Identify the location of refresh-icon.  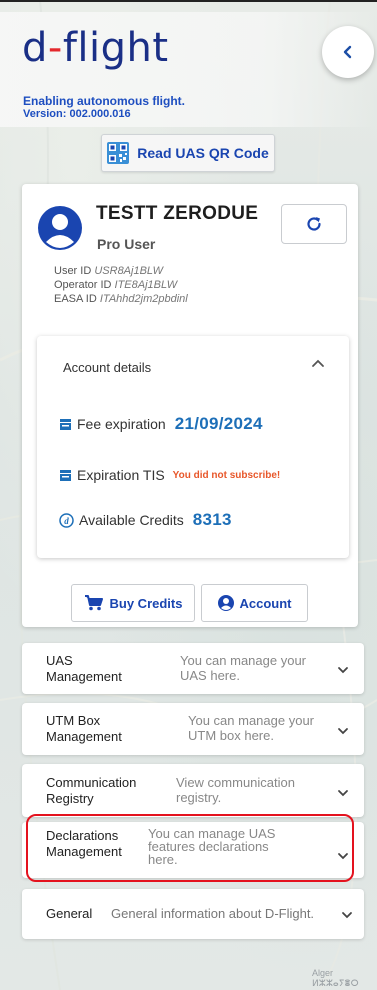
(314, 224).